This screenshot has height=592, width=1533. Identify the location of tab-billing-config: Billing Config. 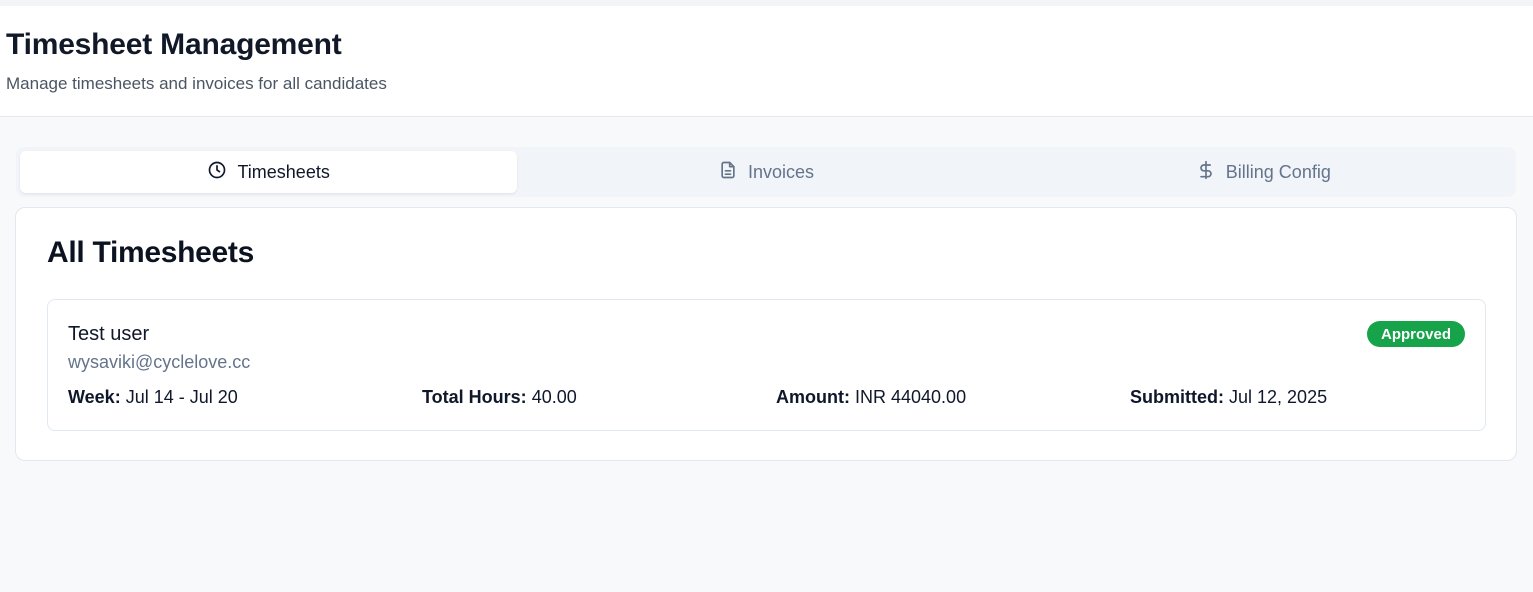
(1263, 172).